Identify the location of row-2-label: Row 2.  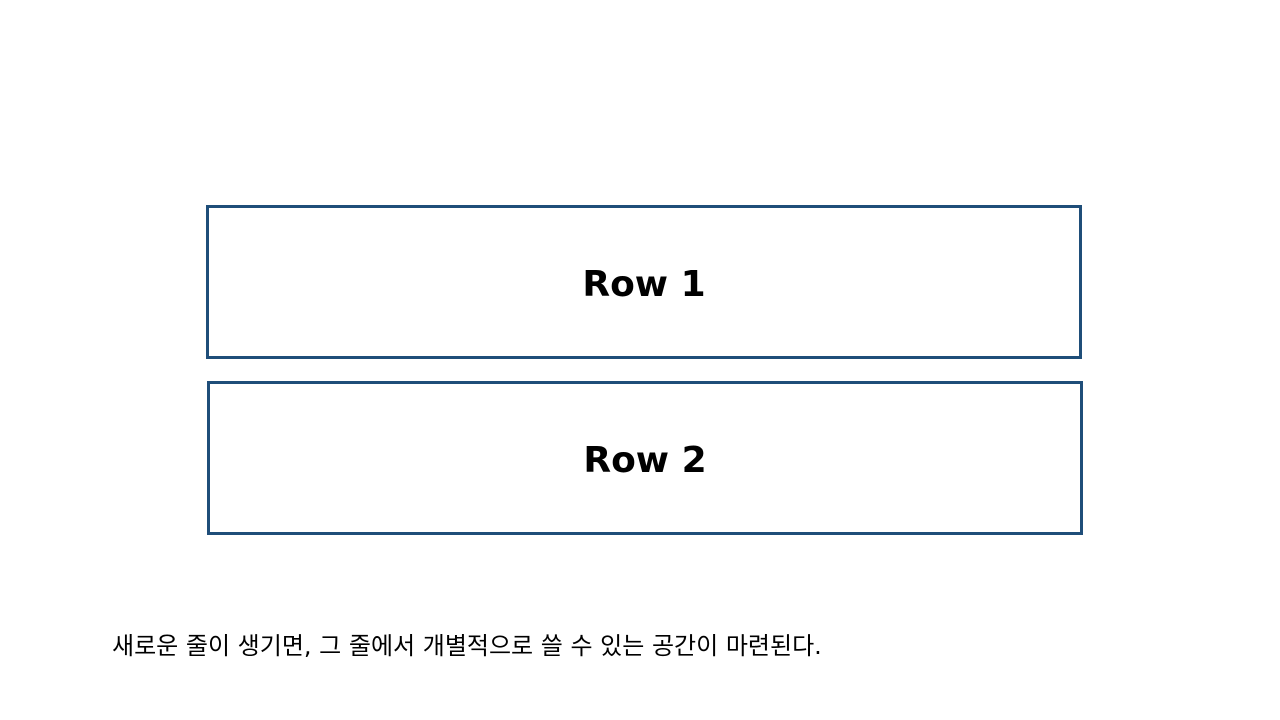
(645, 460).